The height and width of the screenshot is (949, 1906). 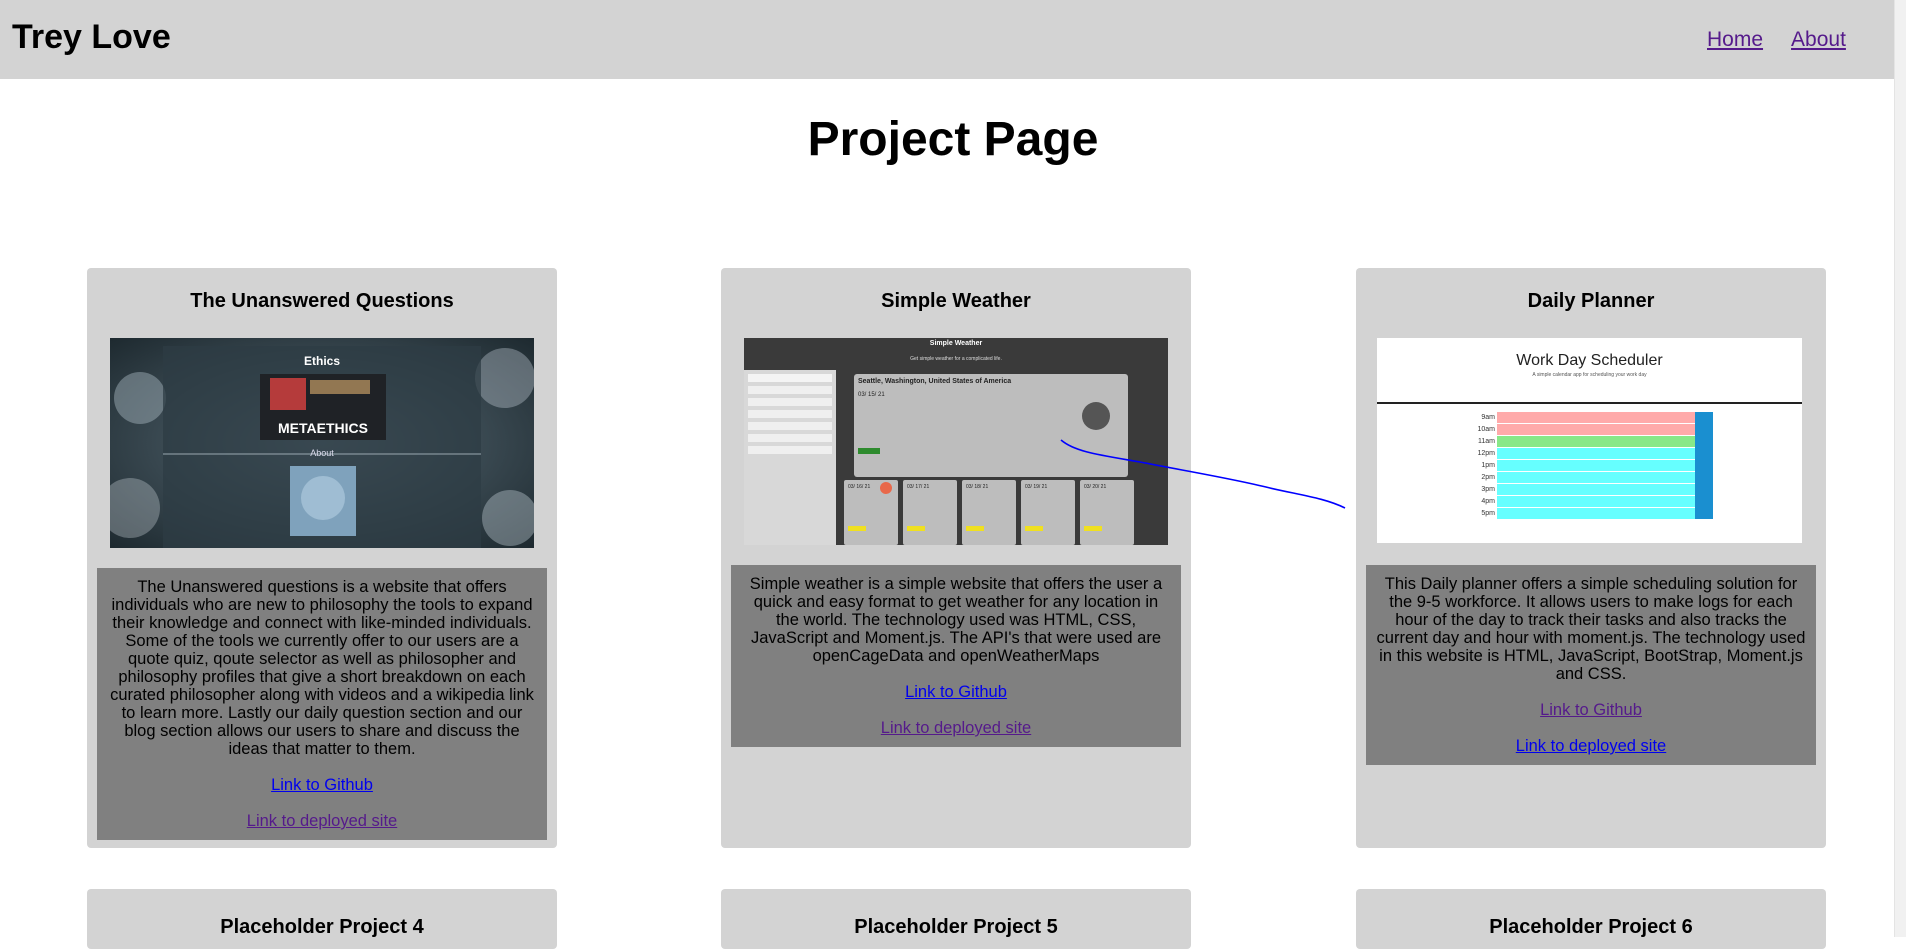 What do you see at coordinates (1475, 466) in the screenshot?
I see `scheduler-hour-list: 9am 10am 11am 12pm 1pm 2pm 3pm 4pm 5pm` at bounding box center [1475, 466].